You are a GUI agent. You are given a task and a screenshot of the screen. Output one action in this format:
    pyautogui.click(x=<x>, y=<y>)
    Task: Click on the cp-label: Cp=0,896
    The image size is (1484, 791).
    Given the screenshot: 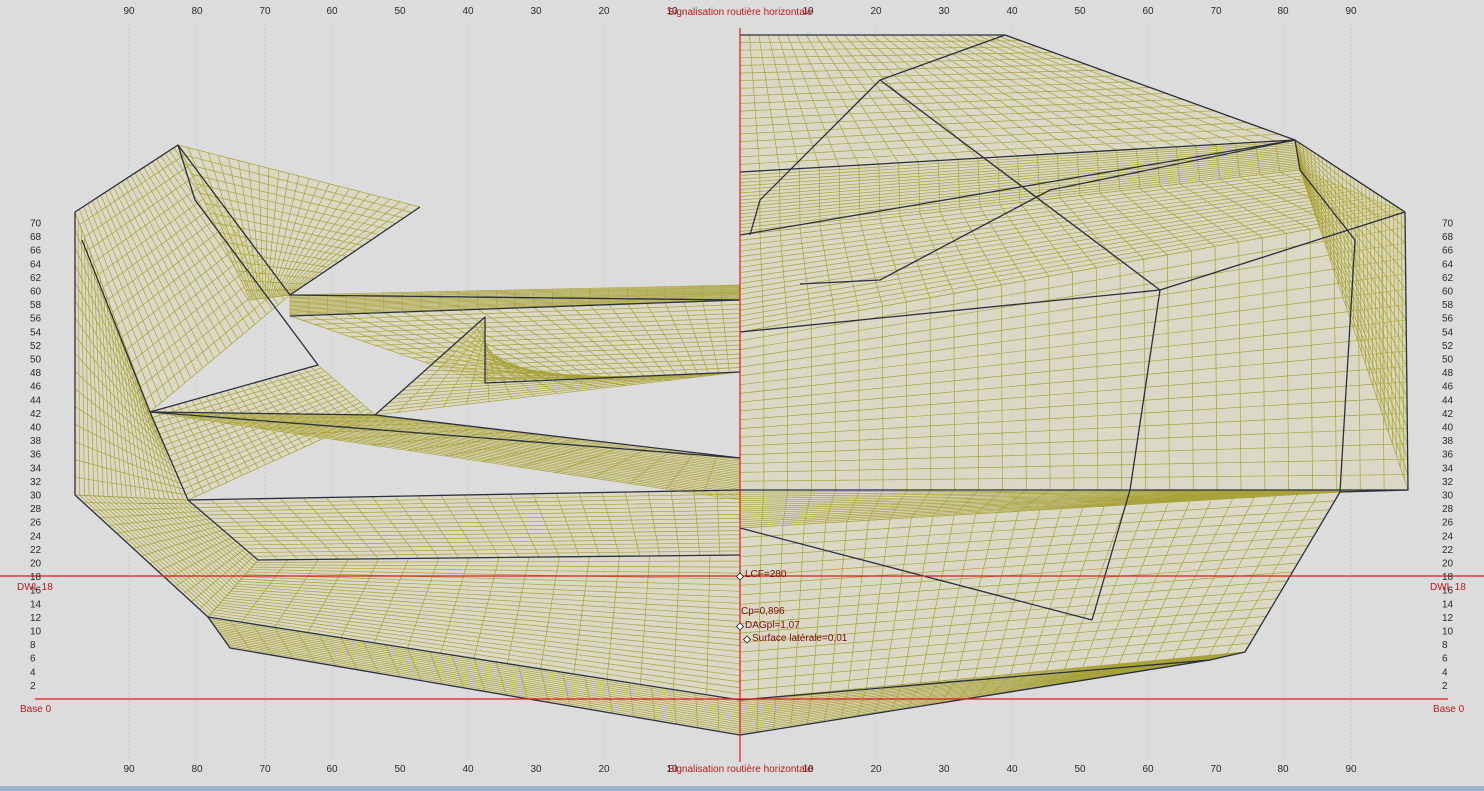 What is the action you would take?
    pyautogui.click(x=763, y=611)
    